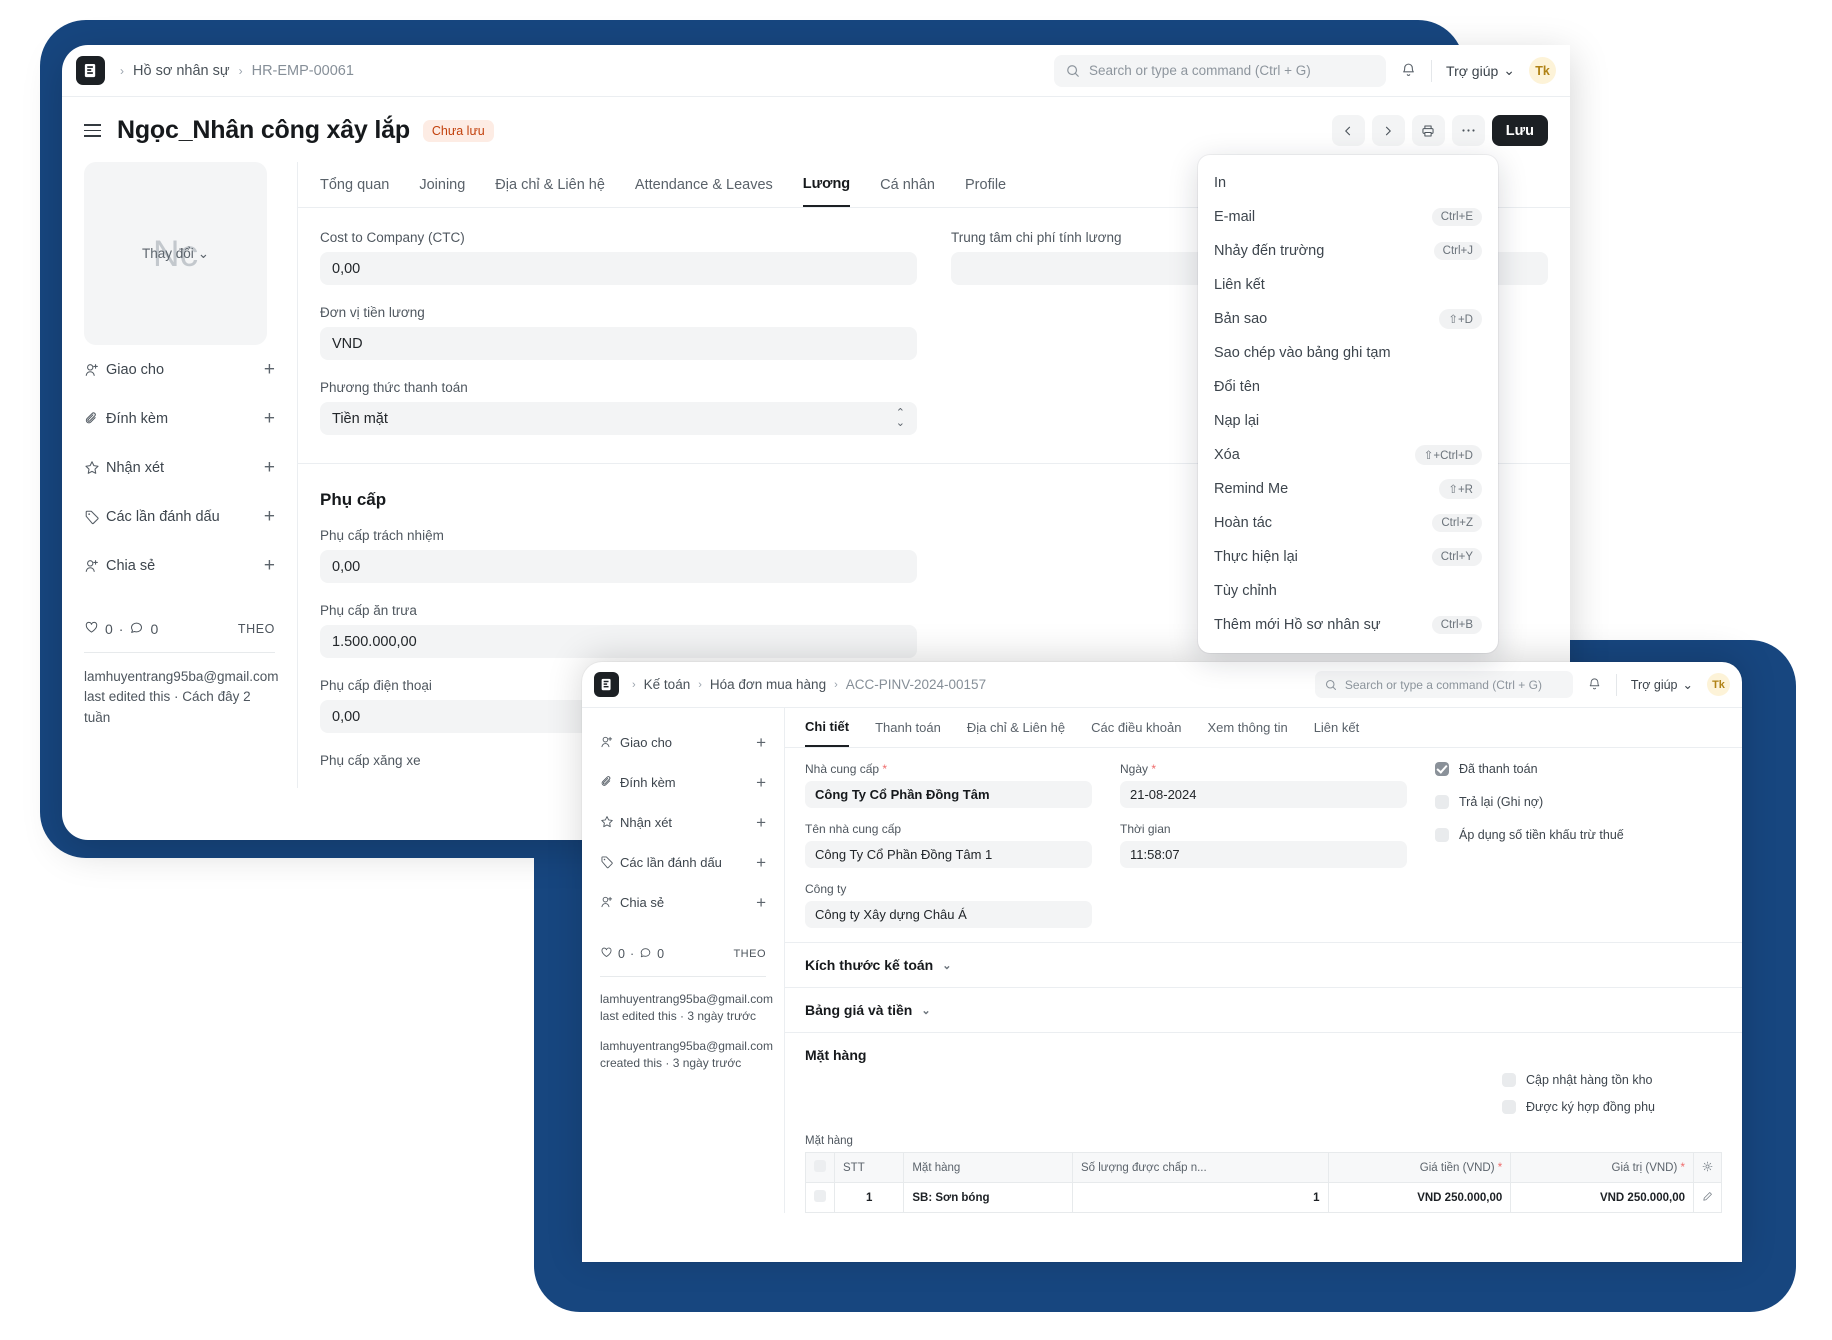 This screenshot has height=1340, width=1832. What do you see at coordinates (1247, 727) in the screenshot?
I see `tab-xem-thong-tin: Xem thông tin` at bounding box center [1247, 727].